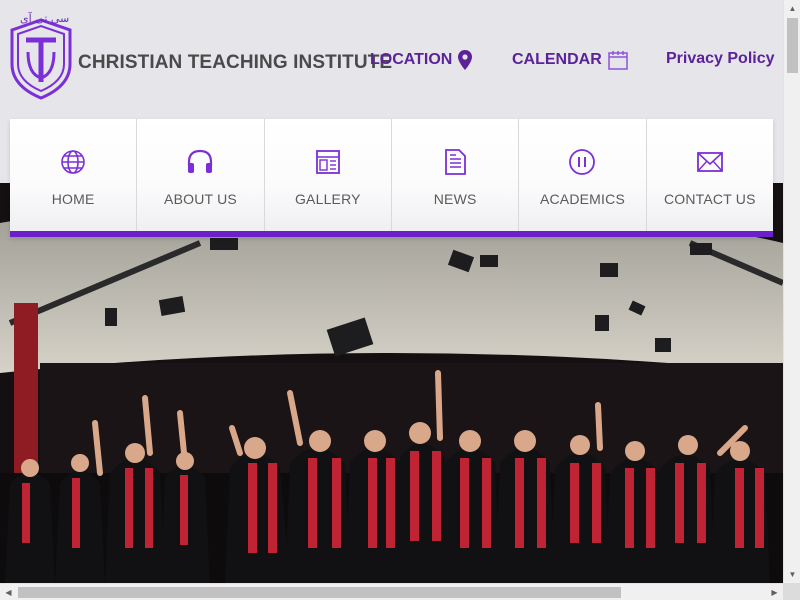  Describe the element at coordinates (73, 162) in the screenshot. I see `globe-icon` at that location.